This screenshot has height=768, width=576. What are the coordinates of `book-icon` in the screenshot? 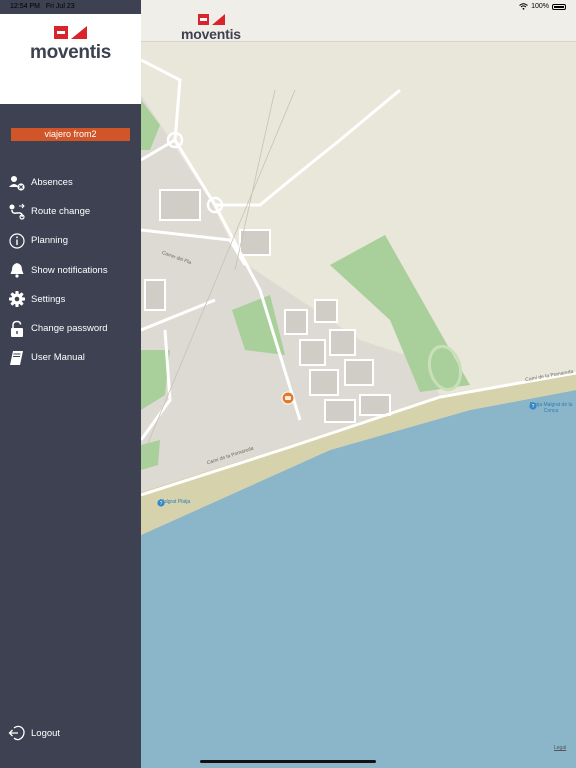 It's located at (17, 358).